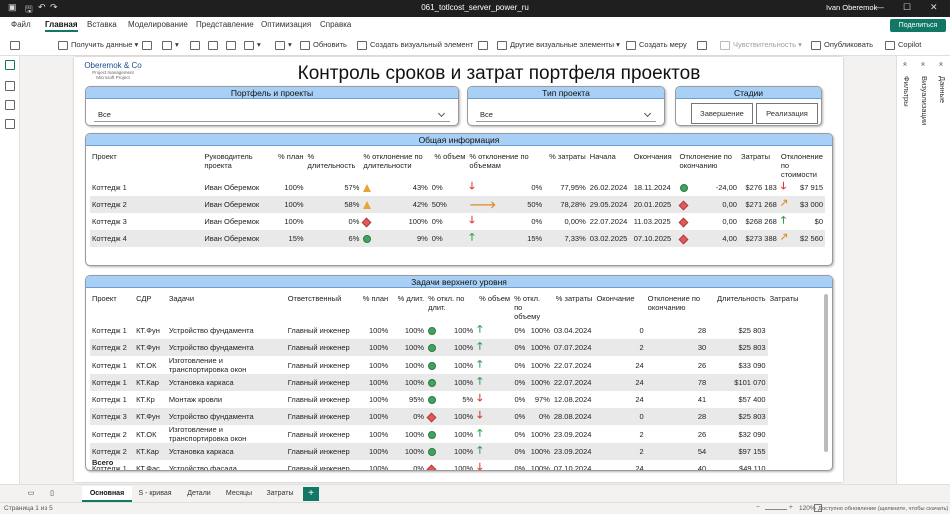 This screenshot has height=514, width=950. I want to click on page-tab-months: Месяцы, so click(239, 494).